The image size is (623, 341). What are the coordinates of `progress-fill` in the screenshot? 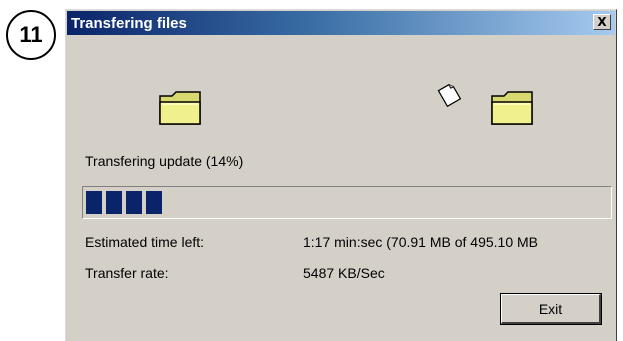 It's located at (347, 202).